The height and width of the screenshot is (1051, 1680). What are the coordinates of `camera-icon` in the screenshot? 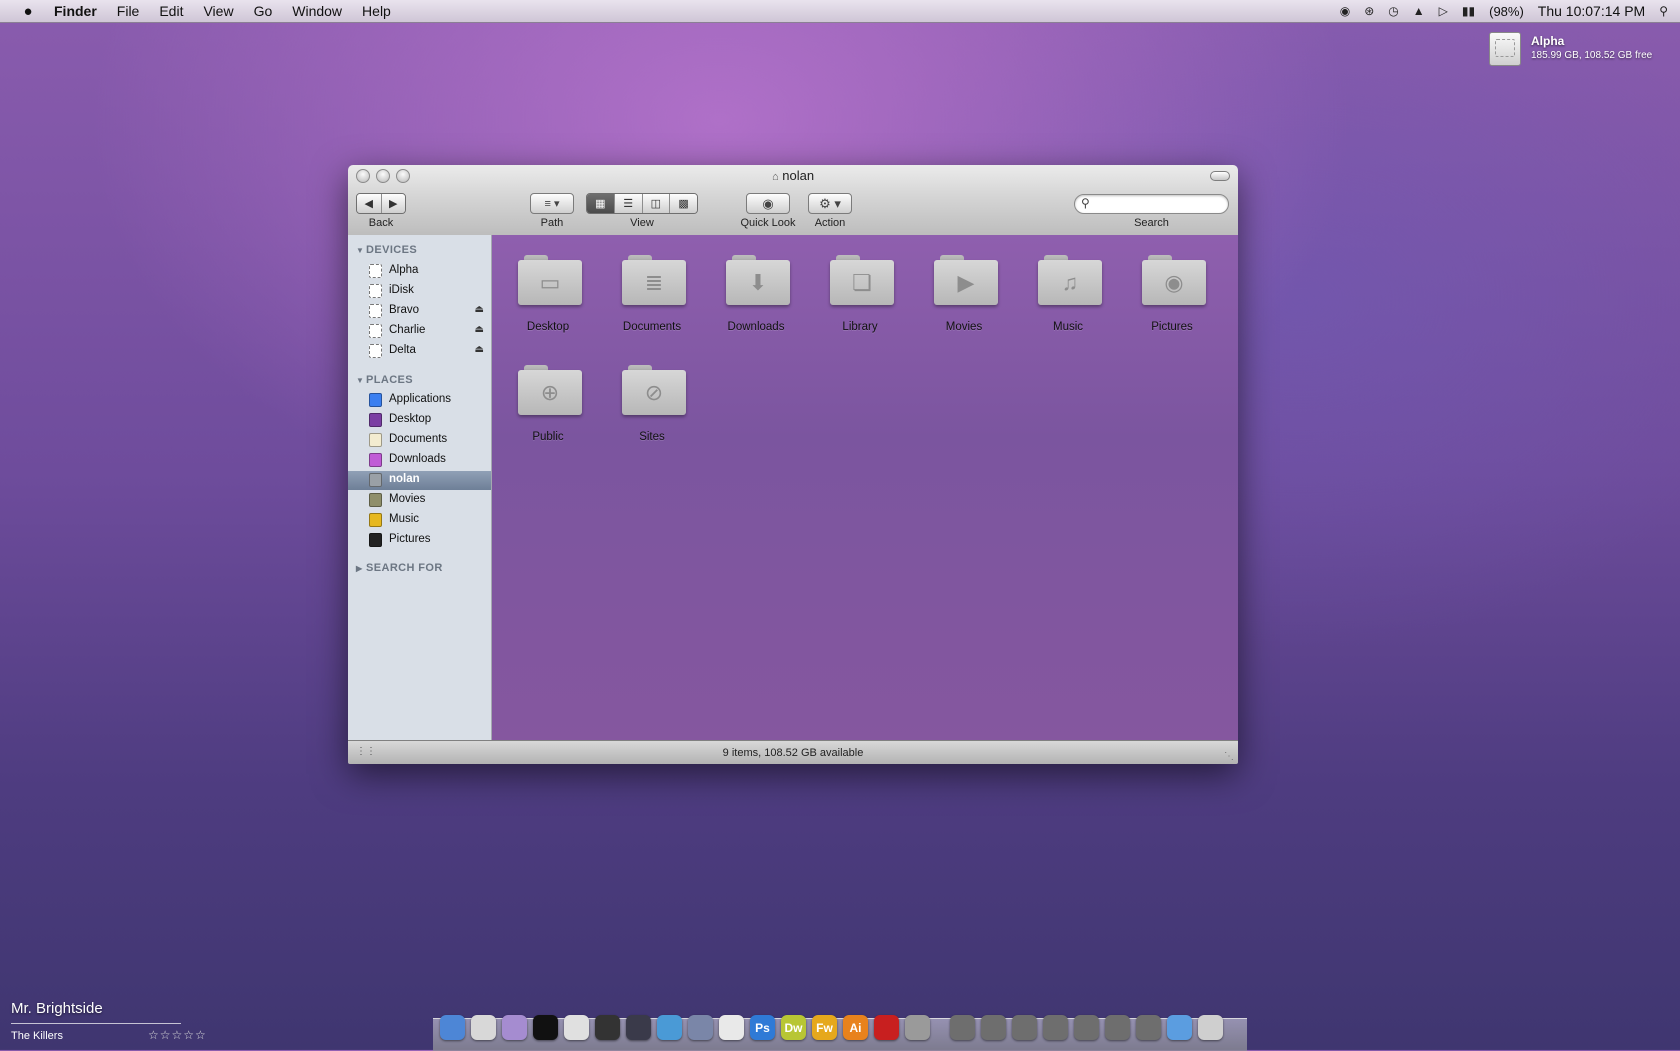 It's located at (607, 1027).